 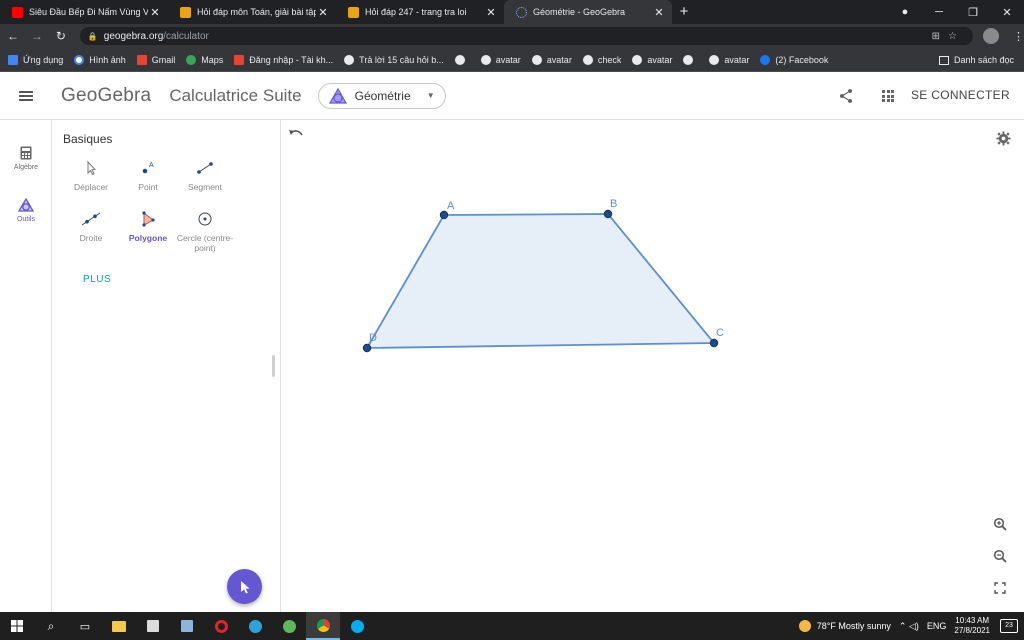 I want to click on tool-point: A Point, so click(x=148, y=176).